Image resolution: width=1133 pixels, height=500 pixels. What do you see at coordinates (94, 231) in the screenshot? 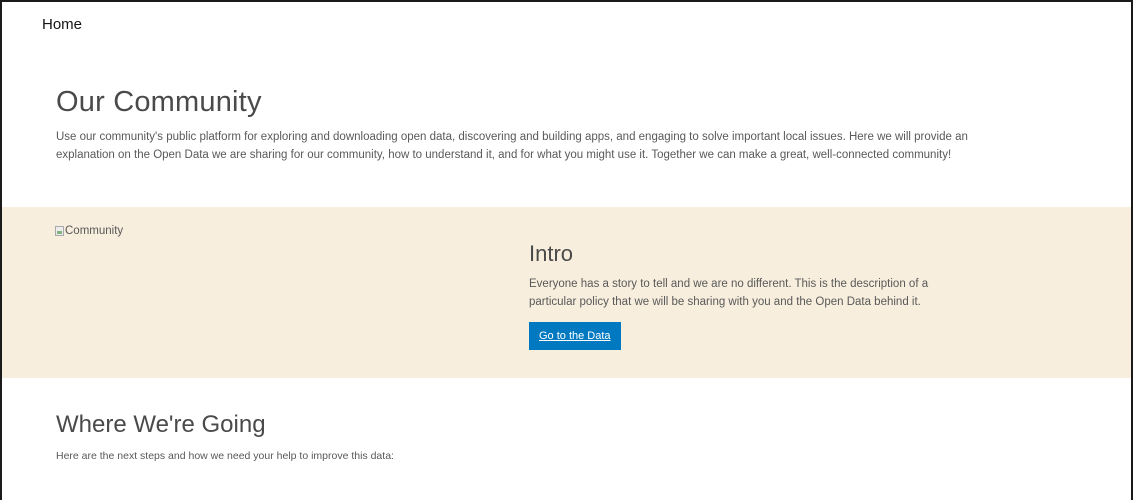
I see `community-image-alt: Community` at bounding box center [94, 231].